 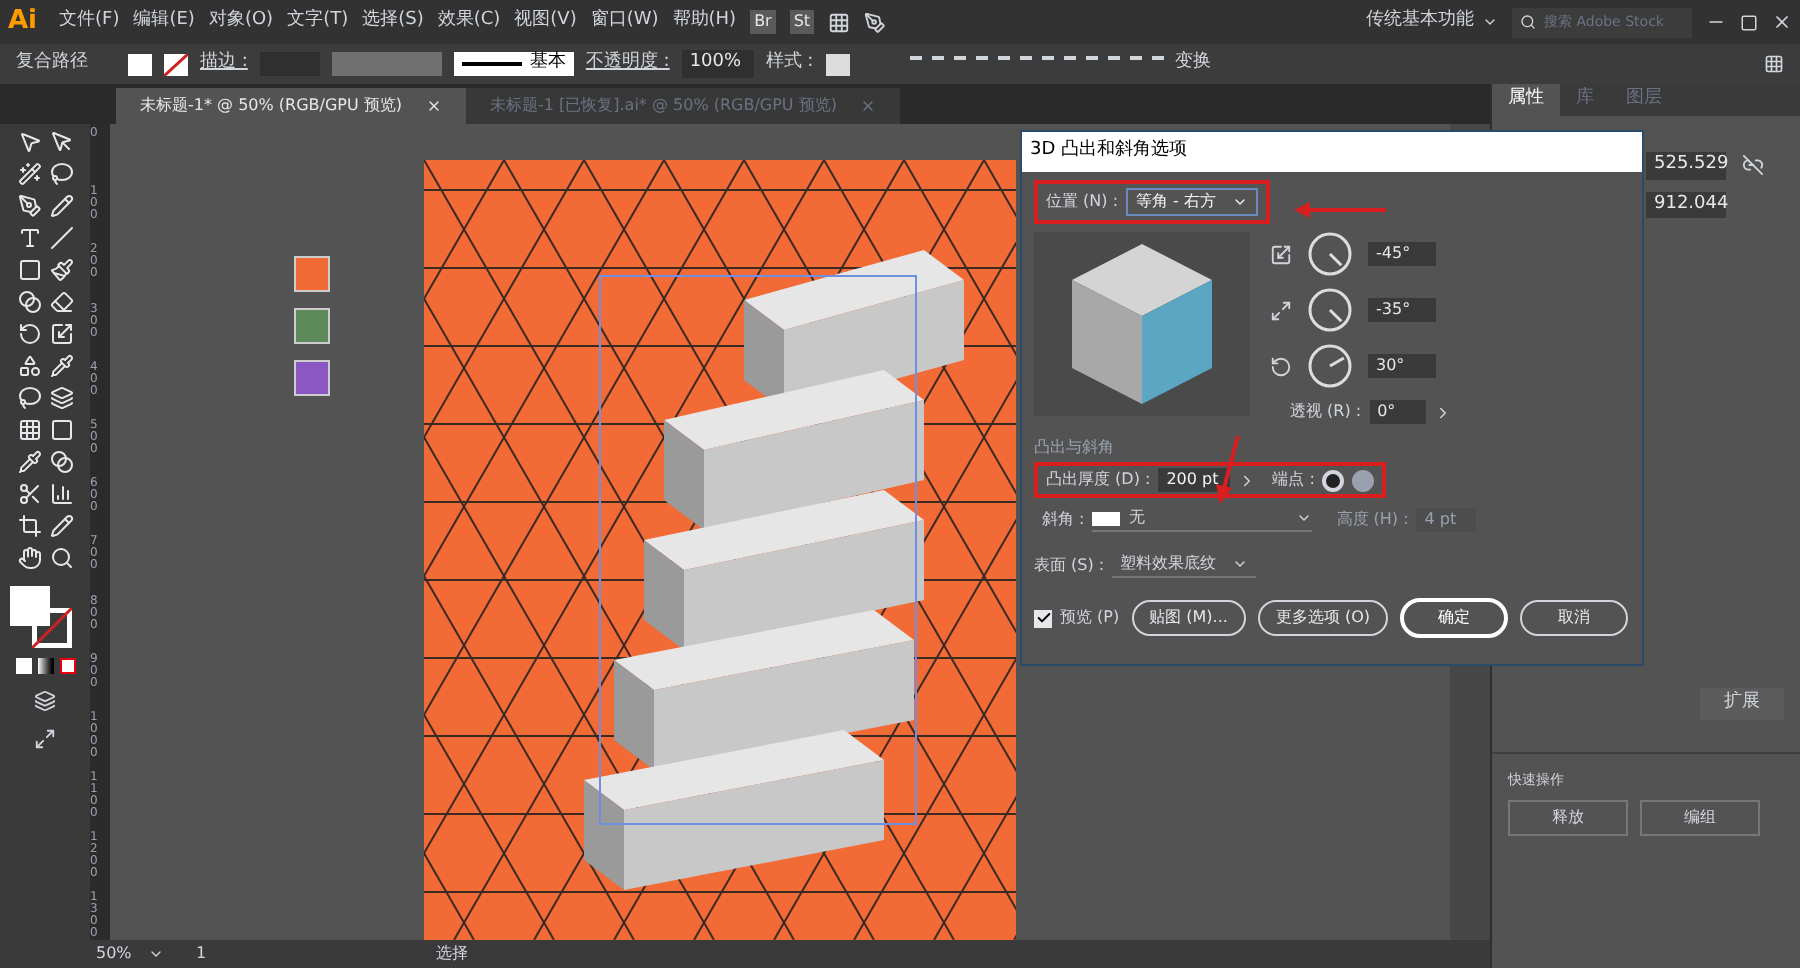 What do you see at coordinates (61, 270) in the screenshot?
I see `brush-icon` at bounding box center [61, 270].